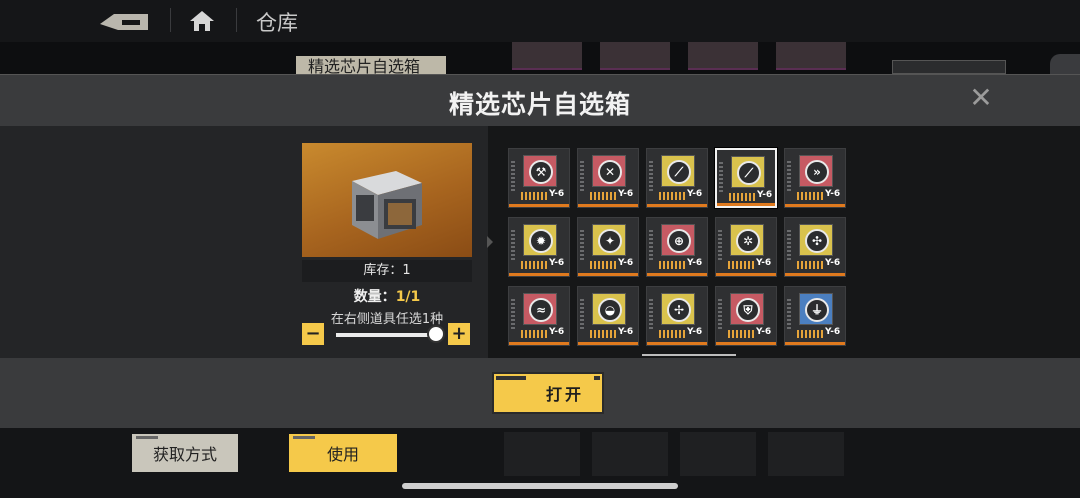 Image resolution: width=1080 pixels, height=498 pixels. What do you see at coordinates (436, 334) in the screenshot?
I see `slider-knob` at bounding box center [436, 334].